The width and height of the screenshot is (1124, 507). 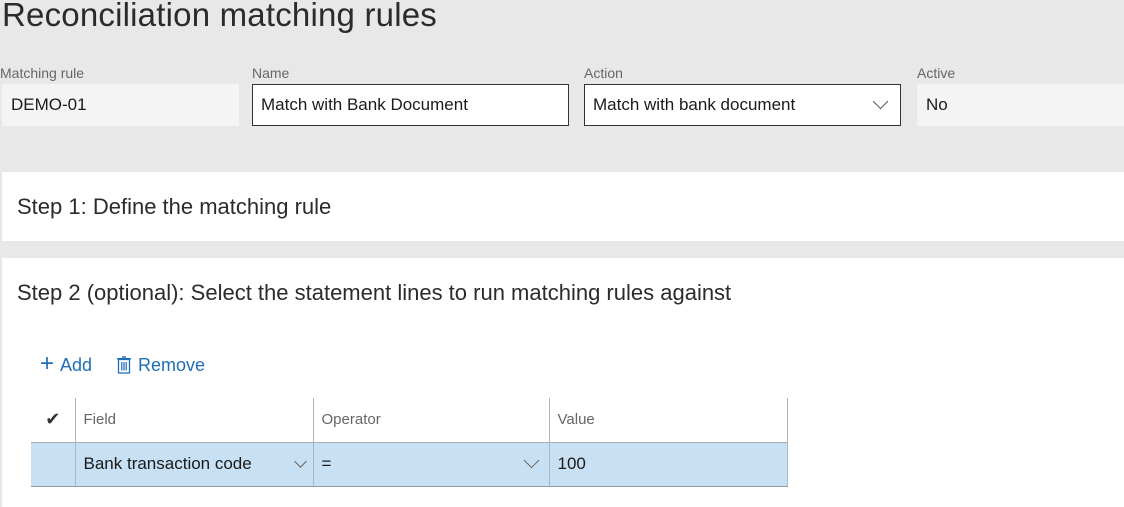 I want to click on action-select: Match with bank document, so click(x=742, y=105).